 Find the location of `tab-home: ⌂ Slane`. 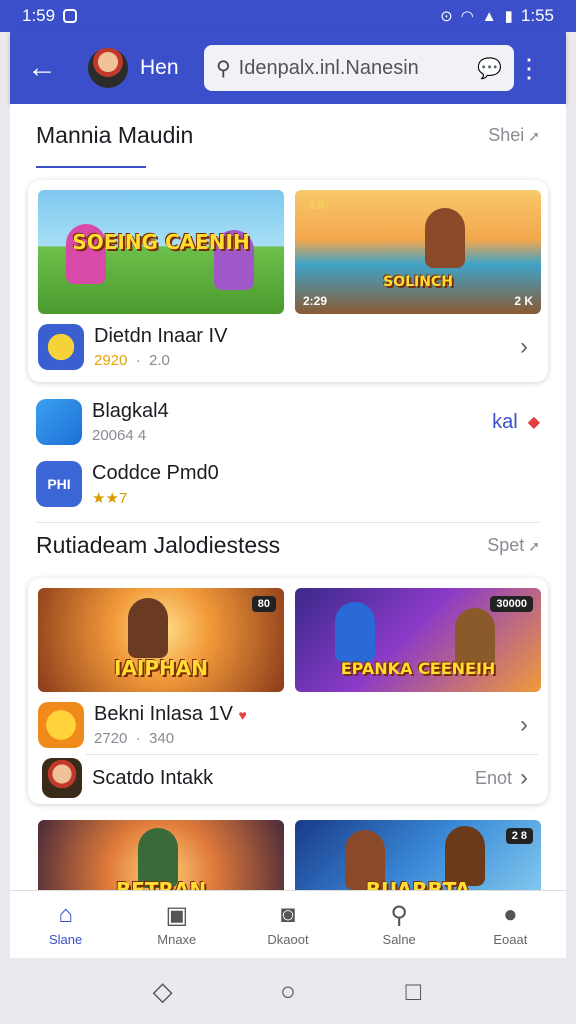

tab-home: ⌂ Slane is located at coordinates (66, 925).